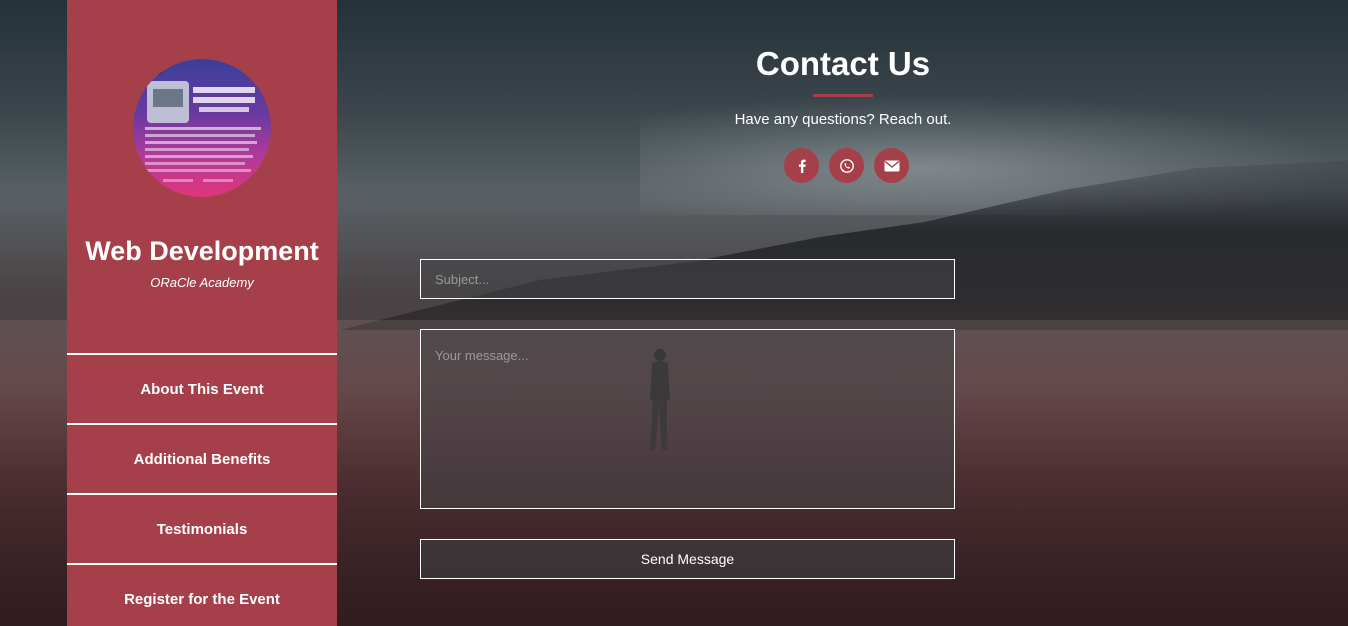  Describe the element at coordinates (202, 458) in the screenshot. I see `nav-item-additional-benefits: Additional Benefits` at that location.